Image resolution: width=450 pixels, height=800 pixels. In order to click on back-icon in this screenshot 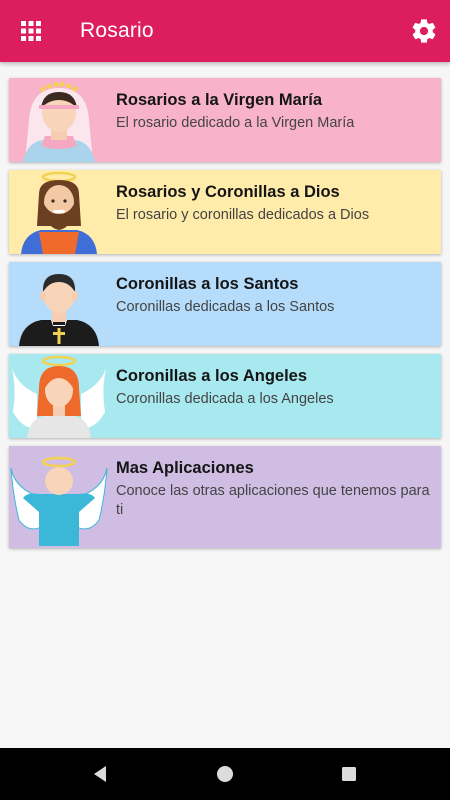, I will do `click(100, 774)`.